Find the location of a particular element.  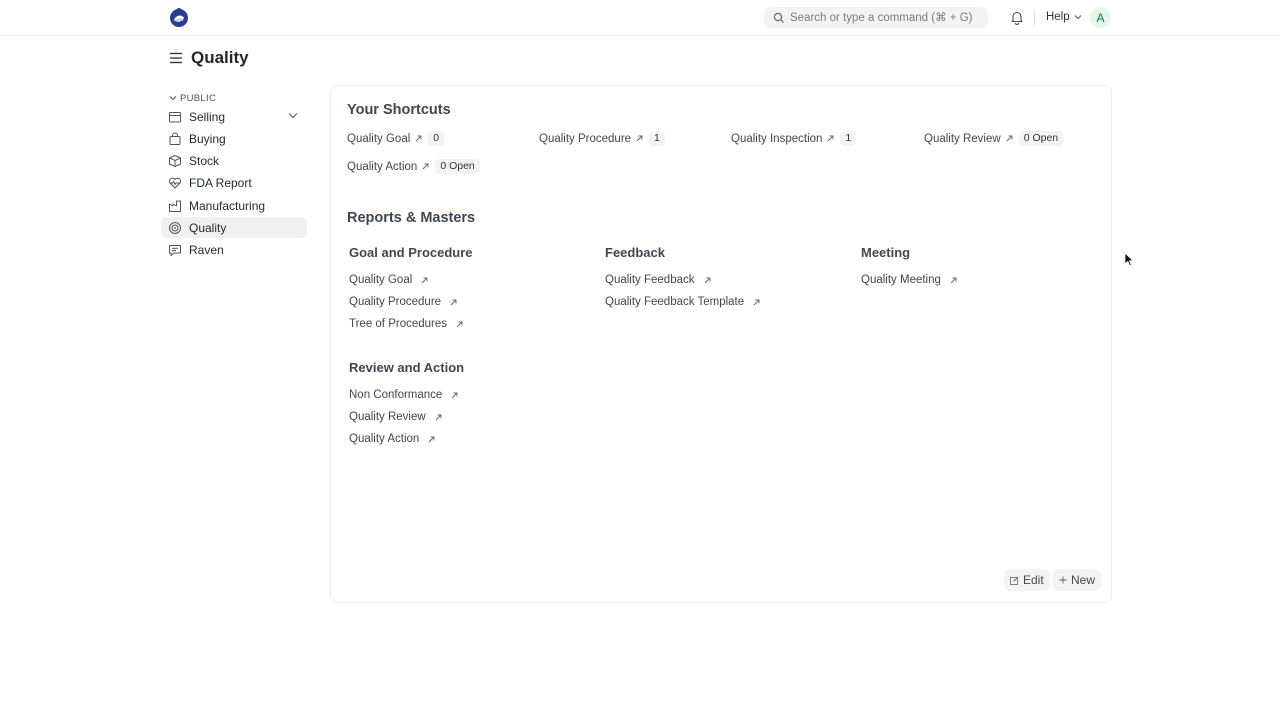

mouse-cursor-icon is located at coordinates (1129, 259).